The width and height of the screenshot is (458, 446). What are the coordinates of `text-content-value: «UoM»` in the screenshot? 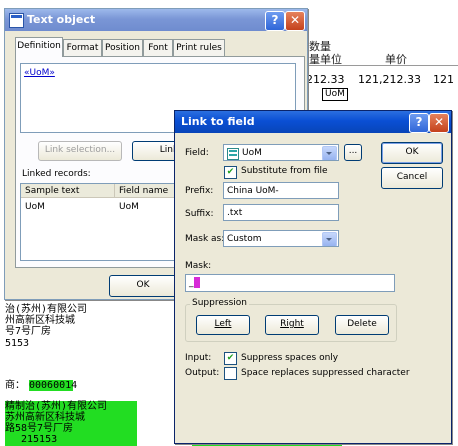 It's located at (39, 73).